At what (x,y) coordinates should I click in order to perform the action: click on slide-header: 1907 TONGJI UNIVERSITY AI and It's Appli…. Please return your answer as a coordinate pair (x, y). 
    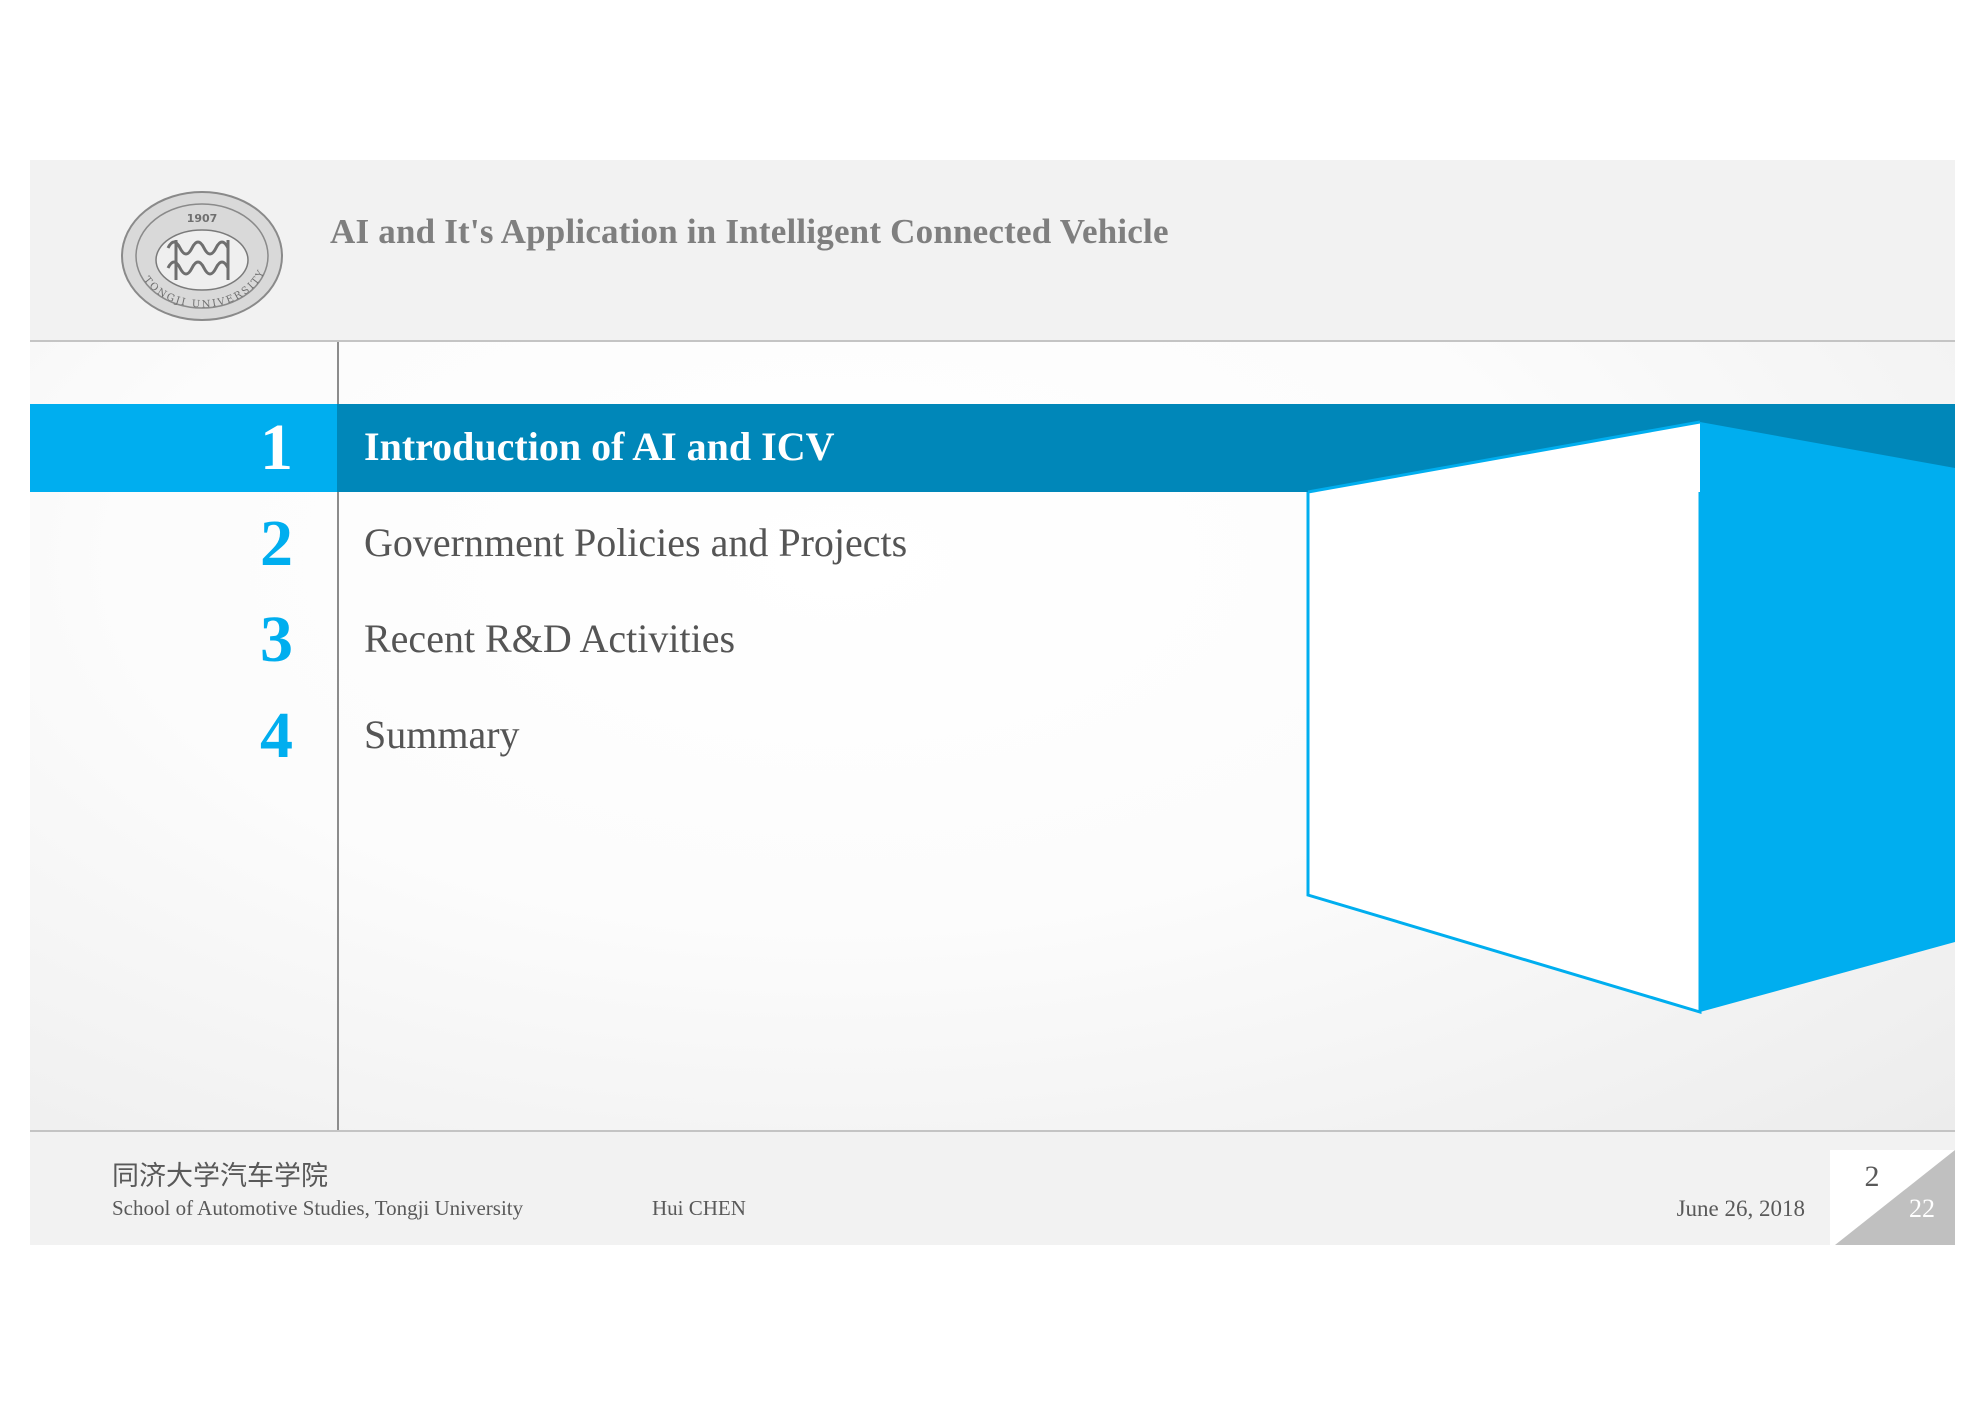
    Looking at the image, I should click on (992, 251).